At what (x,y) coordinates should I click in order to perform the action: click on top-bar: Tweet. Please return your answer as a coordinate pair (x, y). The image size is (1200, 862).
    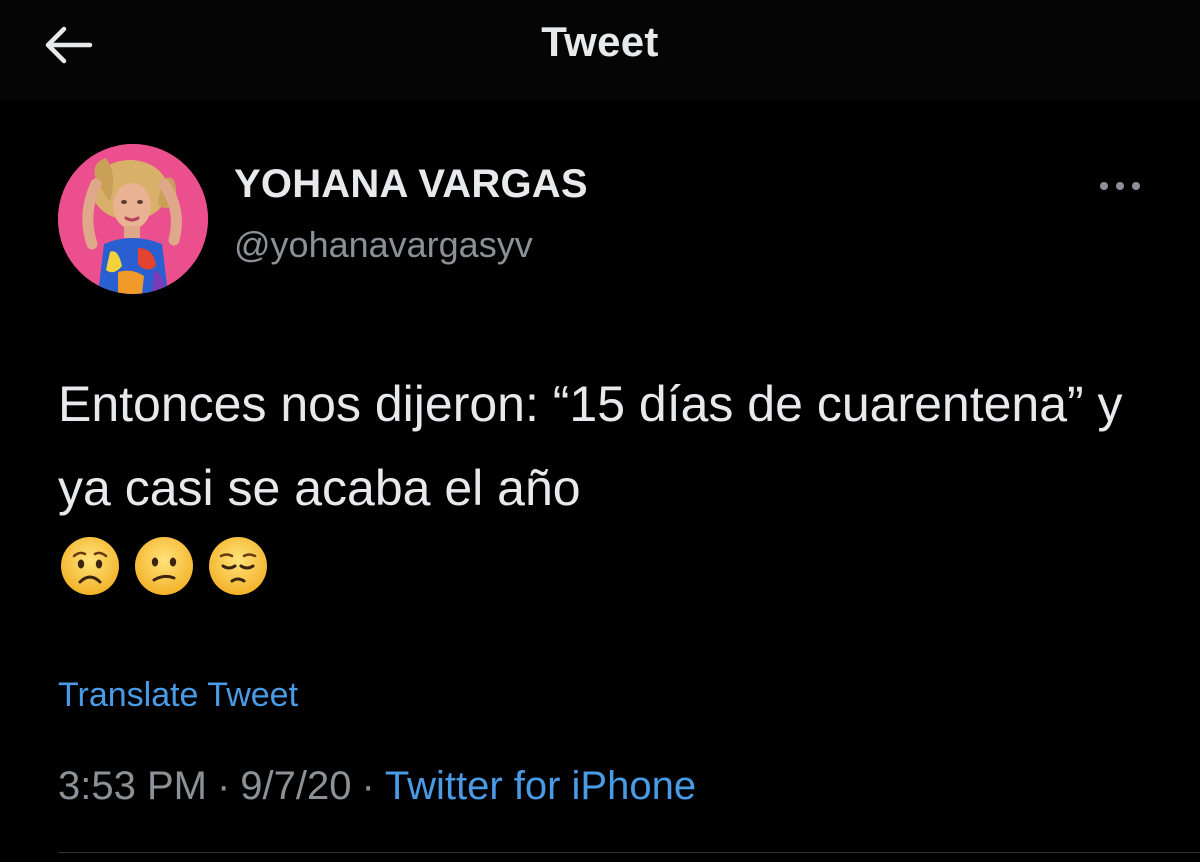
    Looking at the image, I should click on (600, 50).